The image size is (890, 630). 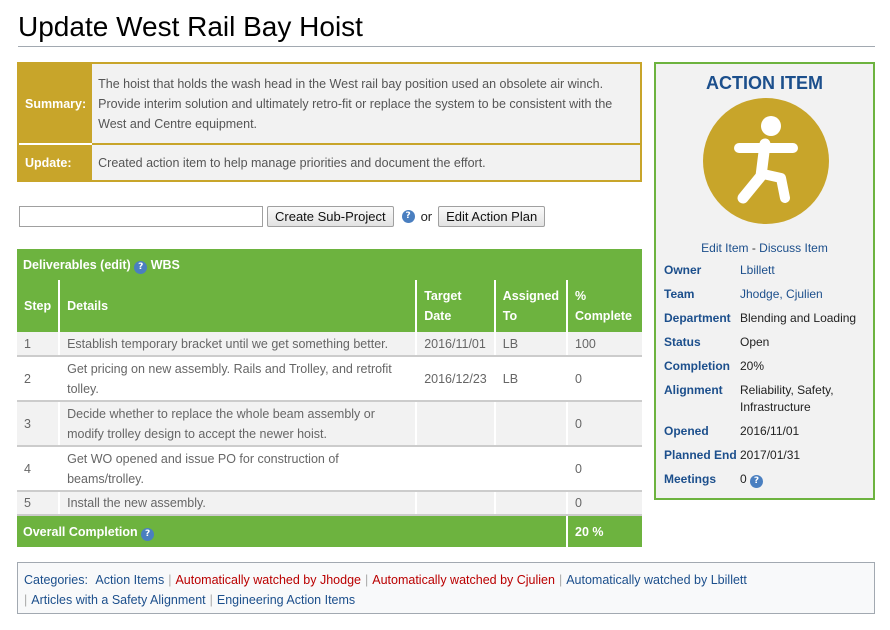 I want to click on owner-value: Lbillett, so click(x=805, y=274).